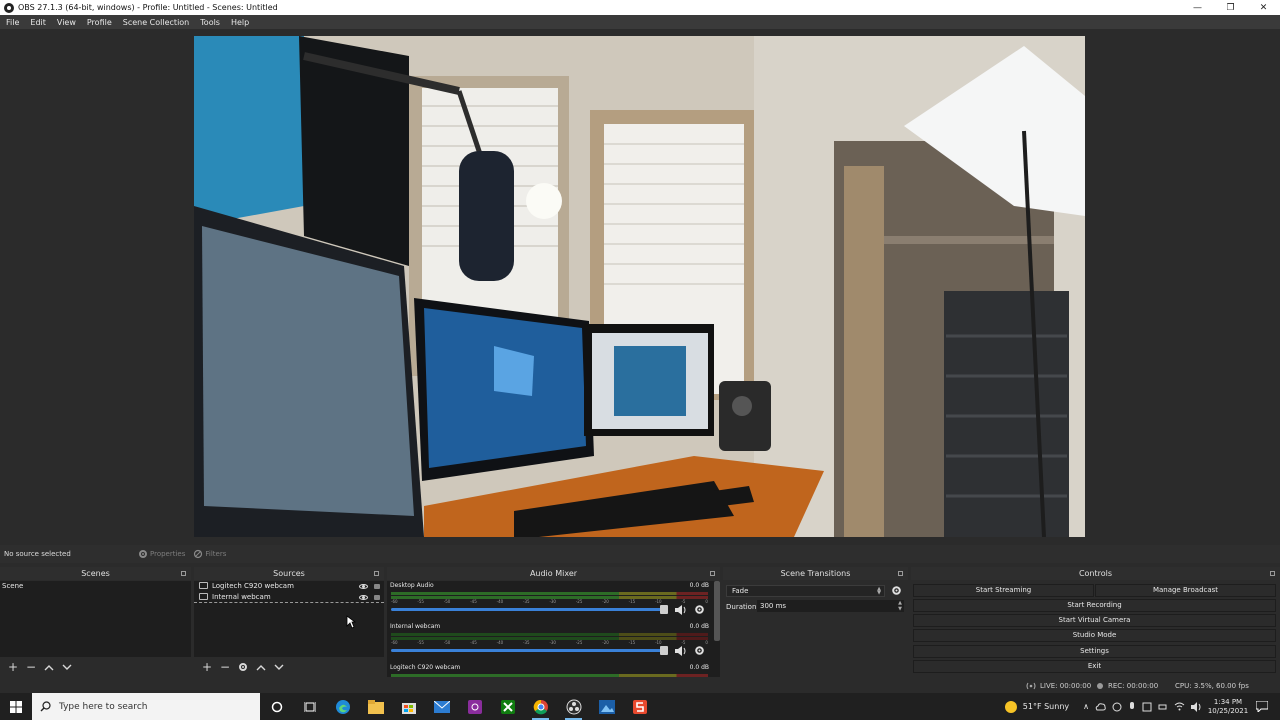  I want to click on taskbar-app-purple, so click(474, 706).